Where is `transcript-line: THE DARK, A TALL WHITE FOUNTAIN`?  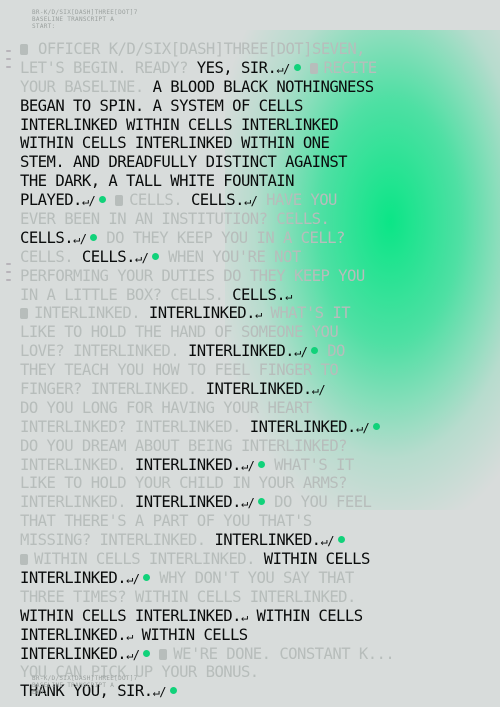
transcript-line: THE DARK, A TALL WHITE FOUNTAIN is located at coordinates (255, 181).